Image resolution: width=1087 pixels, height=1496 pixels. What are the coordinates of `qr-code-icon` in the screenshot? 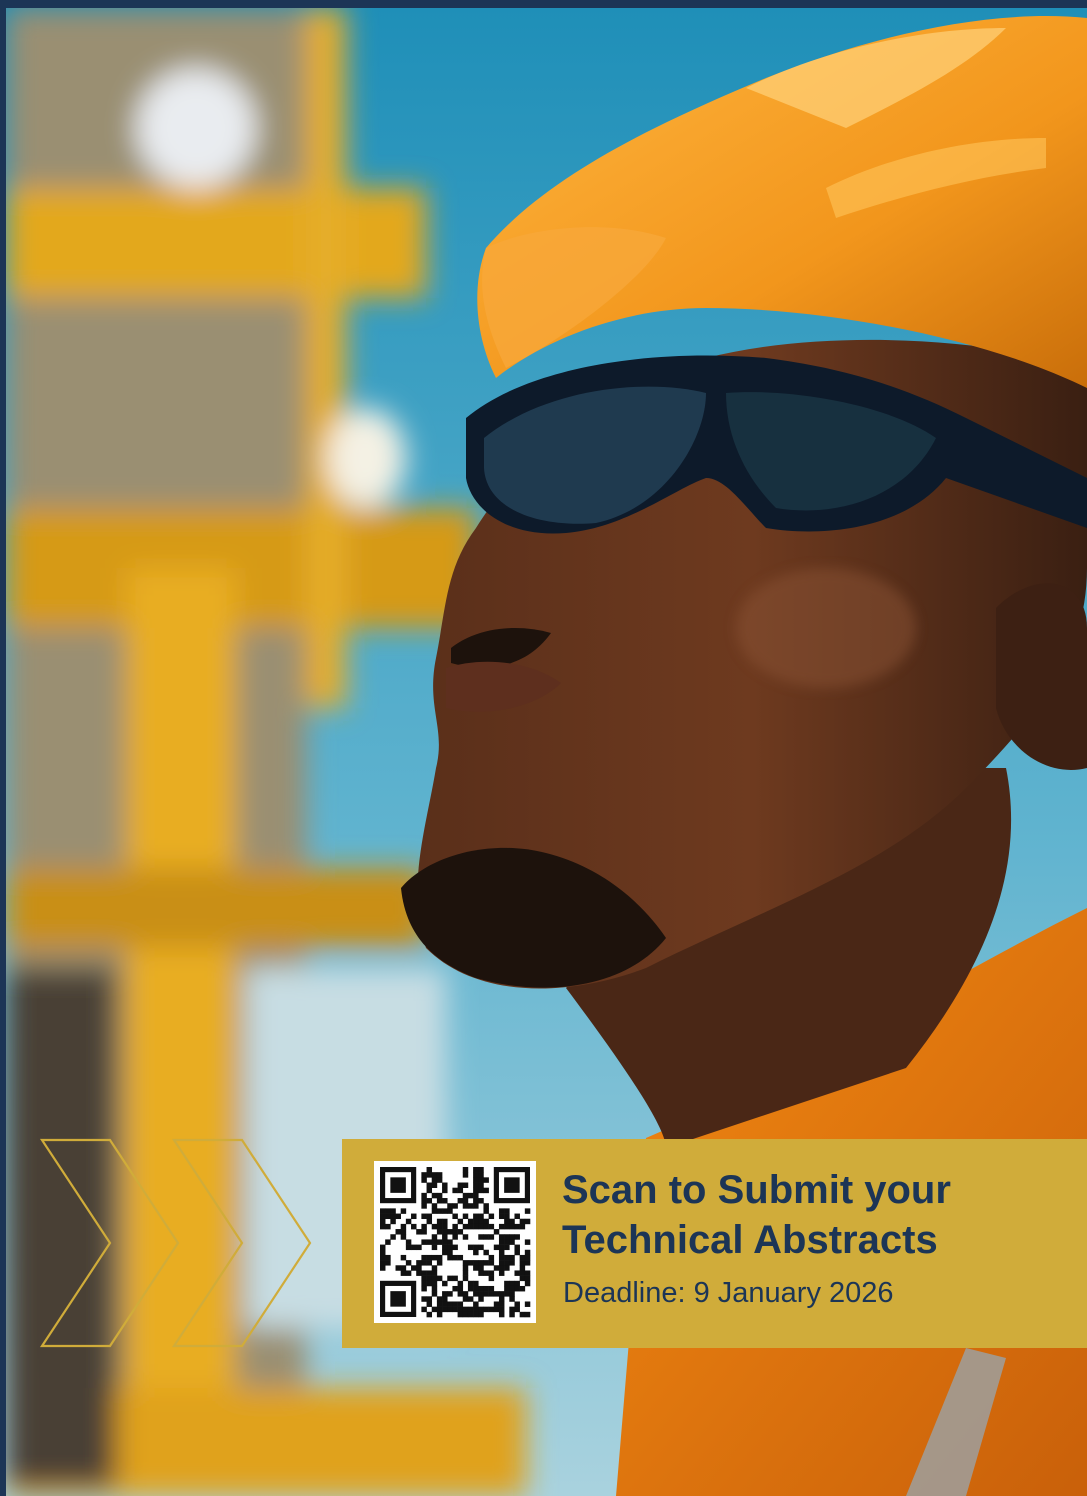 It's located at (455, 1242).